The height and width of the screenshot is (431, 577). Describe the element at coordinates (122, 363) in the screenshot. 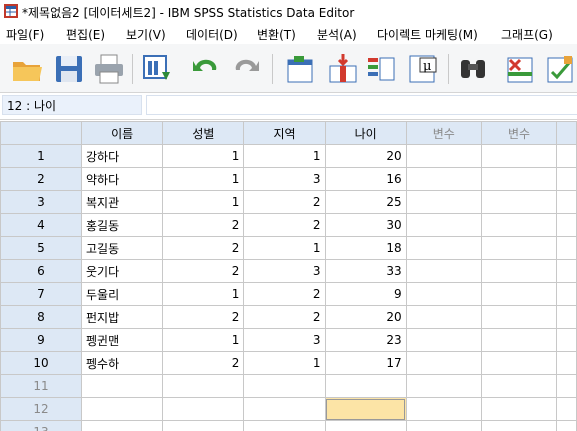

I see `data-cell: 펭수하` at that location.